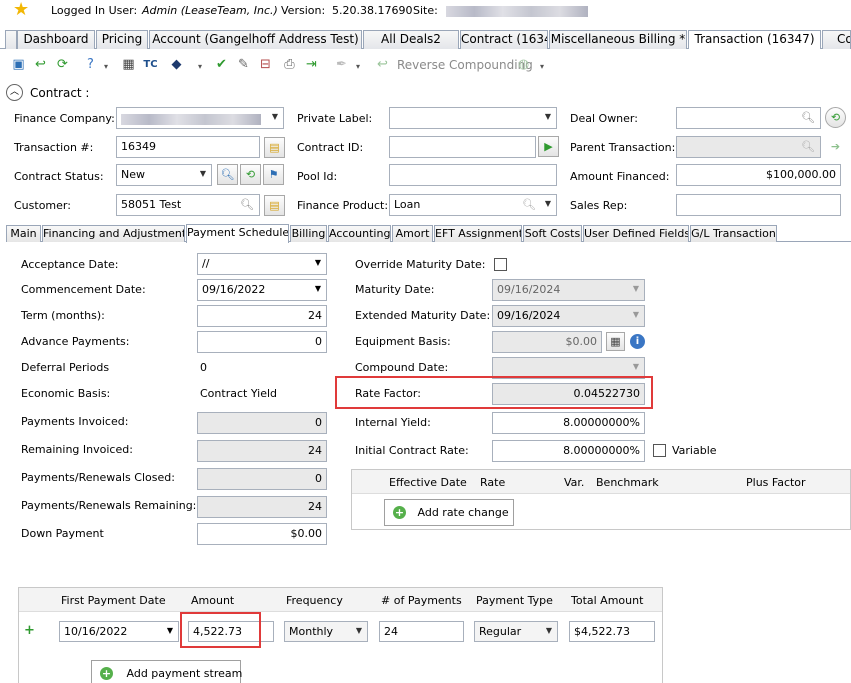  Describe the element at coordinates (420, 264) in the screenshot. I see `override-maturity-label: Override Maturity Date:` at that location.